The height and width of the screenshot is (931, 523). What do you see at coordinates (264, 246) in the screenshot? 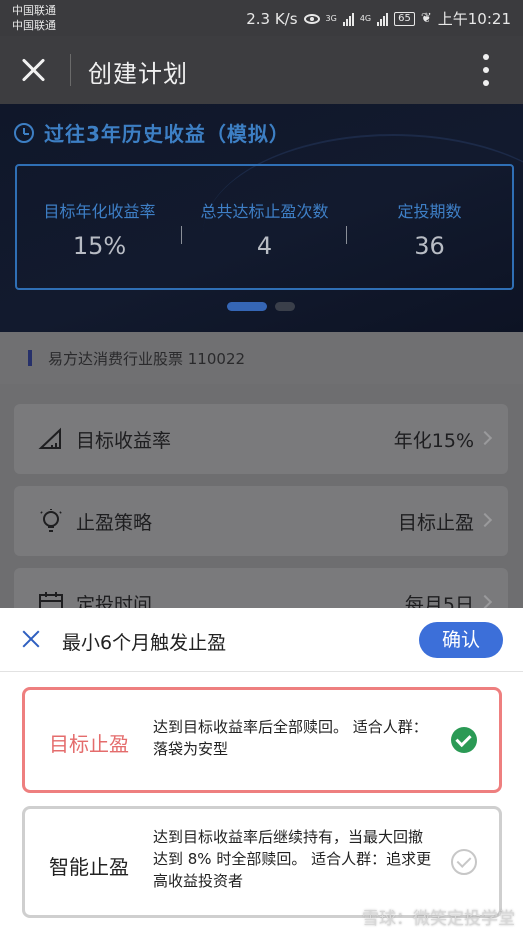
I see `stat-value: 4` at bounding box center [264, 246].